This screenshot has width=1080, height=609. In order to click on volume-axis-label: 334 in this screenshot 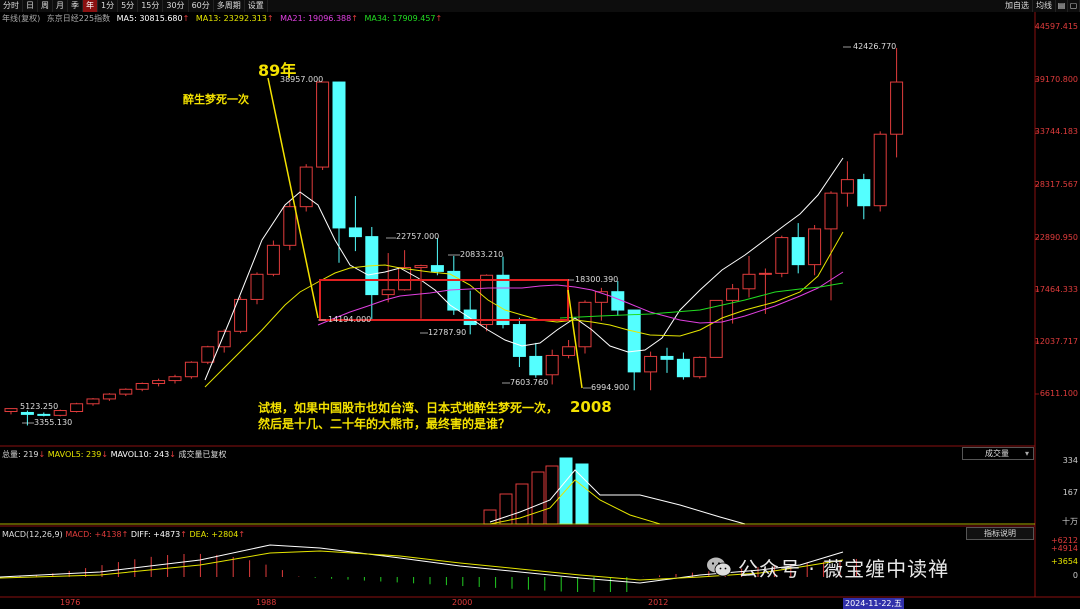, I will do `click(1070, 460)`.